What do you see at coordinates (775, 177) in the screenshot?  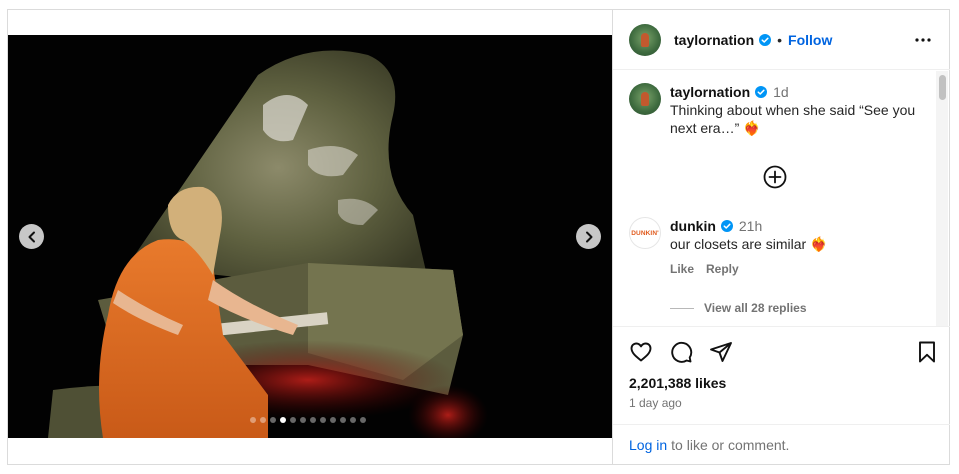 I see `add-circle-icon` at bounding box center [775, 177].